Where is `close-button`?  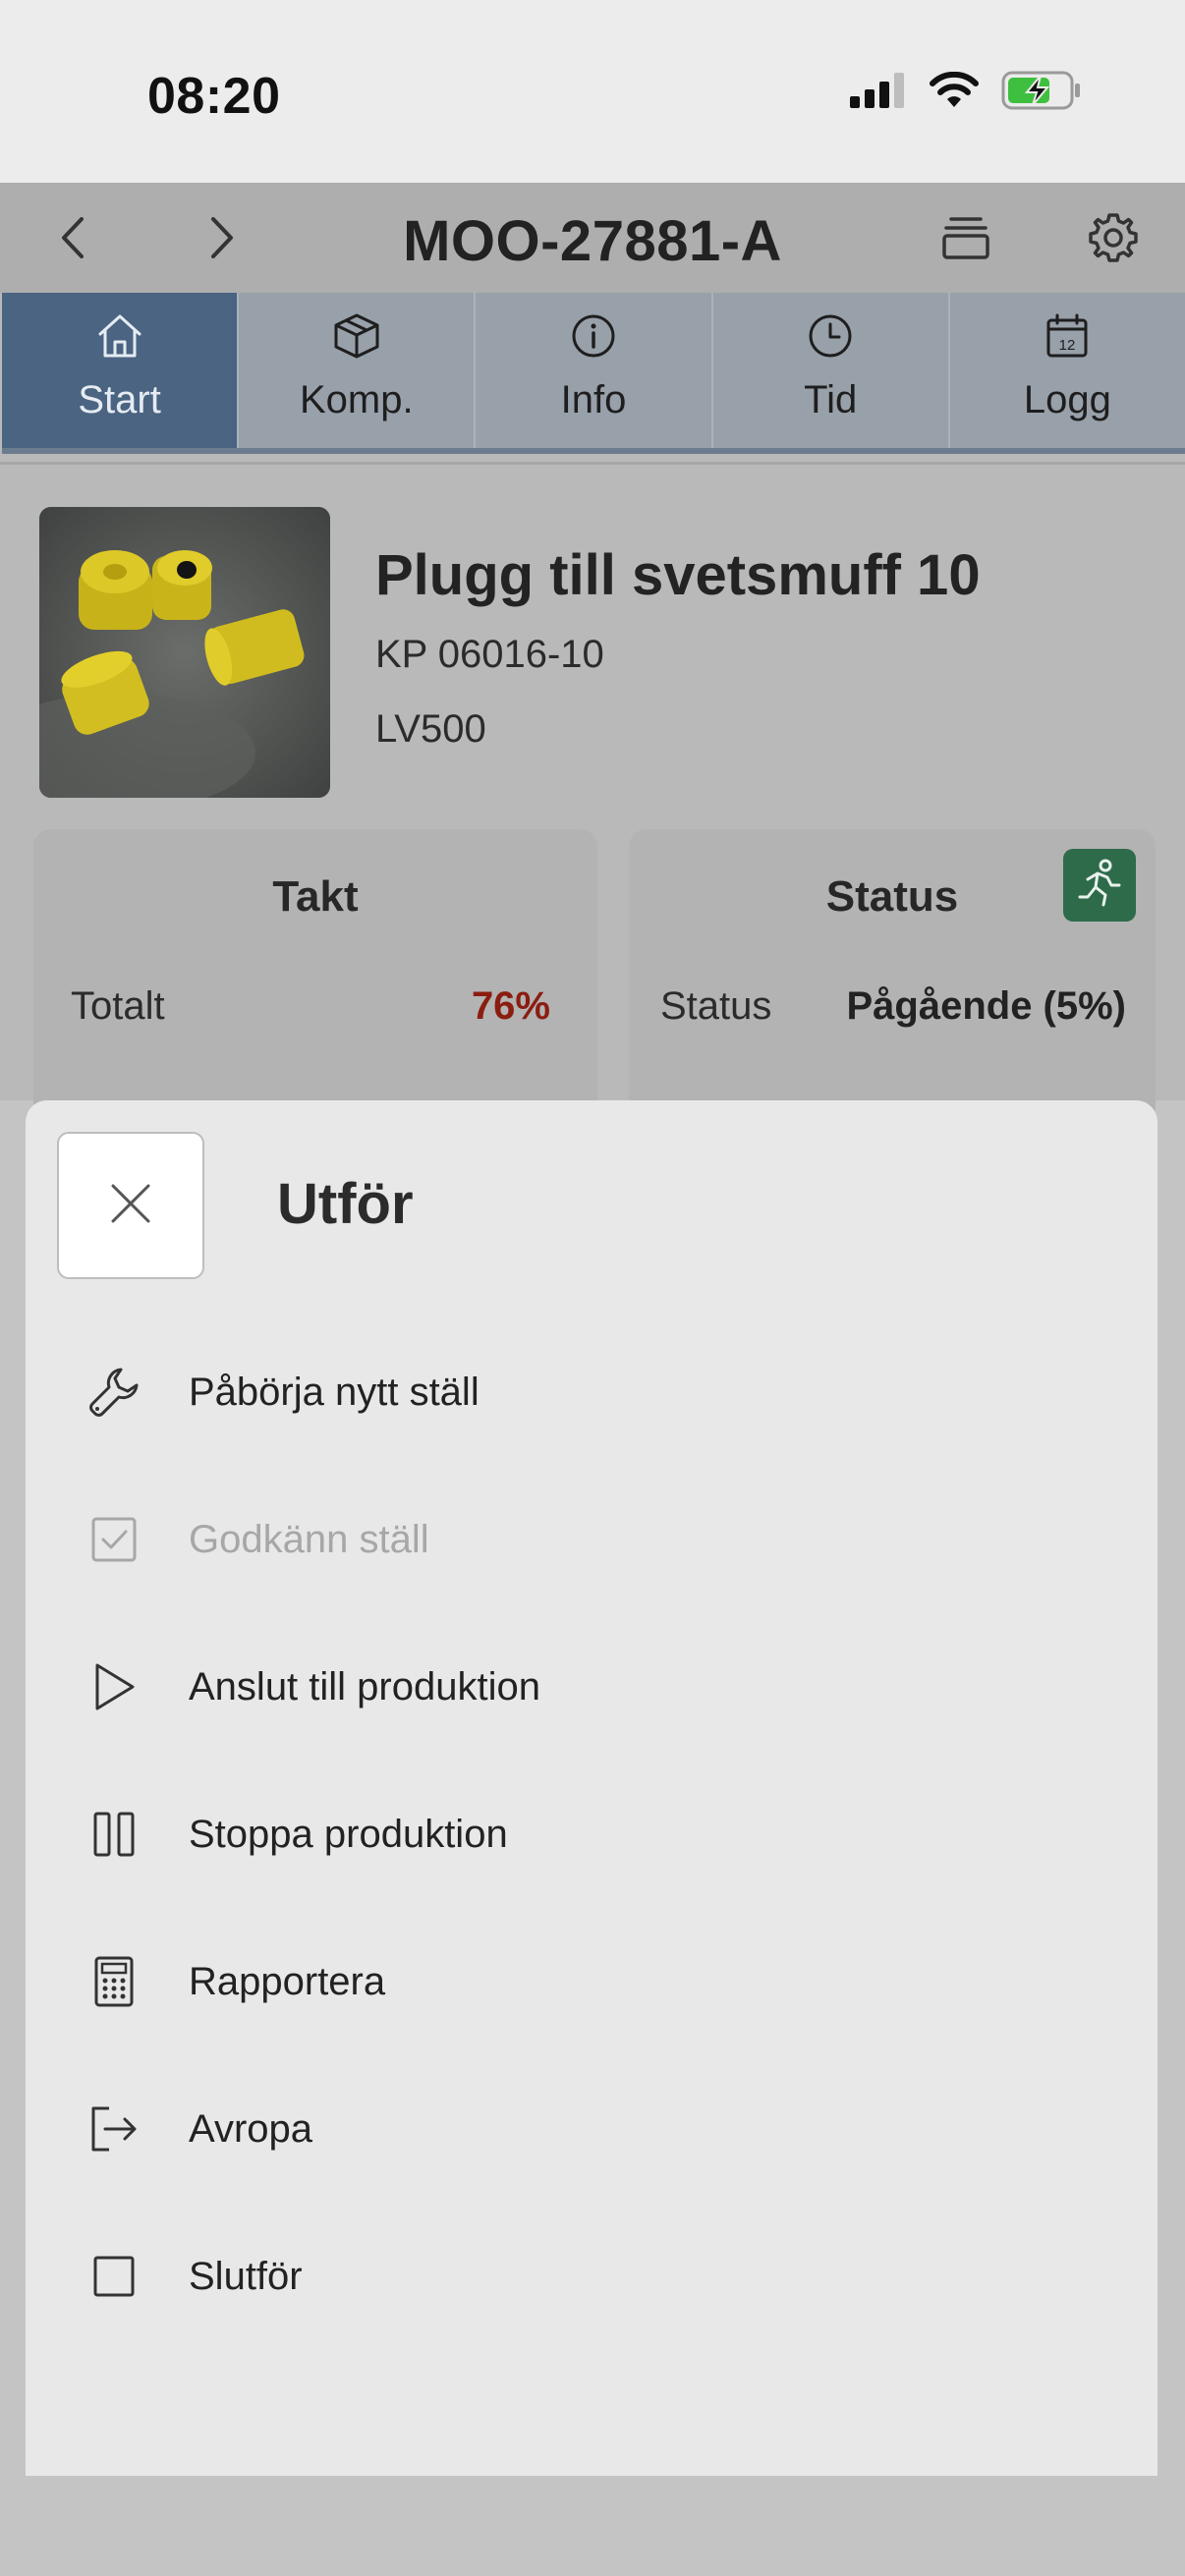
close-button is located at coordinates (131, 1205).